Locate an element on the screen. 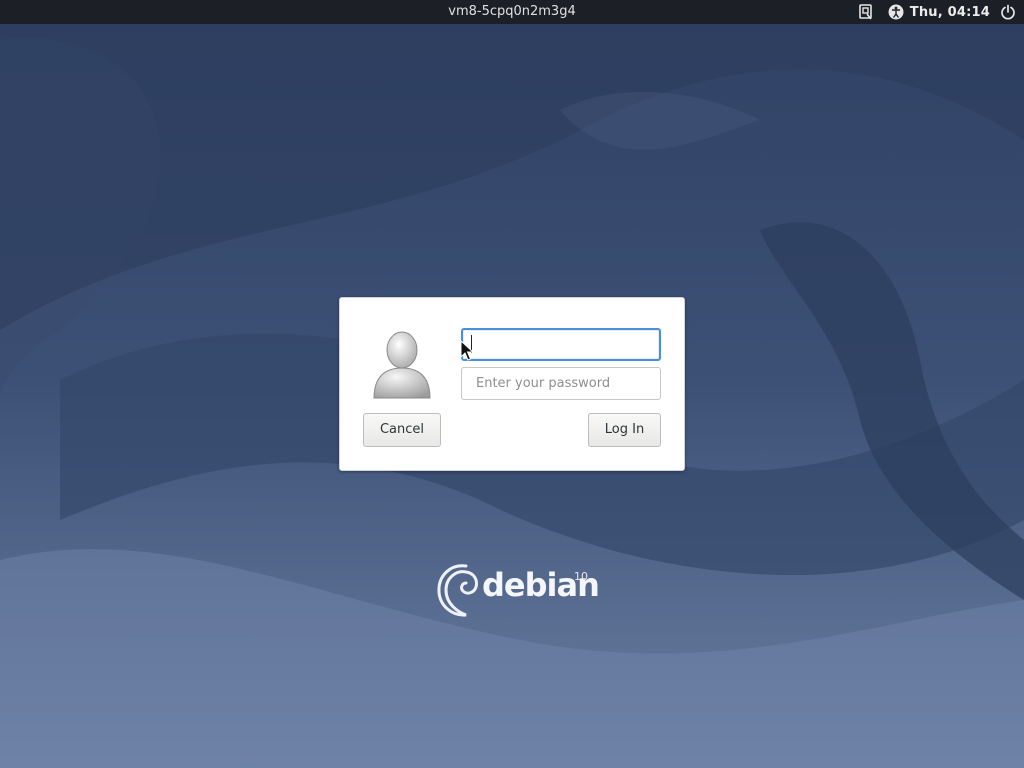  user-avatar-icon is located at coordinates (402, 365).